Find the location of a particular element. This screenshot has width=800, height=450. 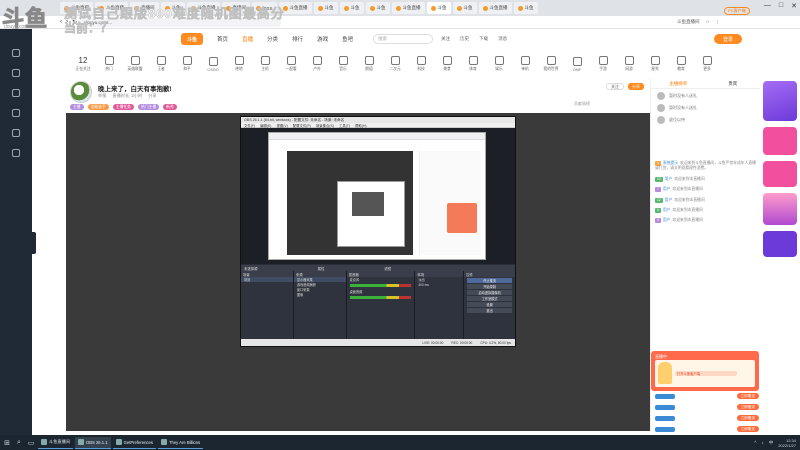

obs-preview is located at coordinates (378, 196).